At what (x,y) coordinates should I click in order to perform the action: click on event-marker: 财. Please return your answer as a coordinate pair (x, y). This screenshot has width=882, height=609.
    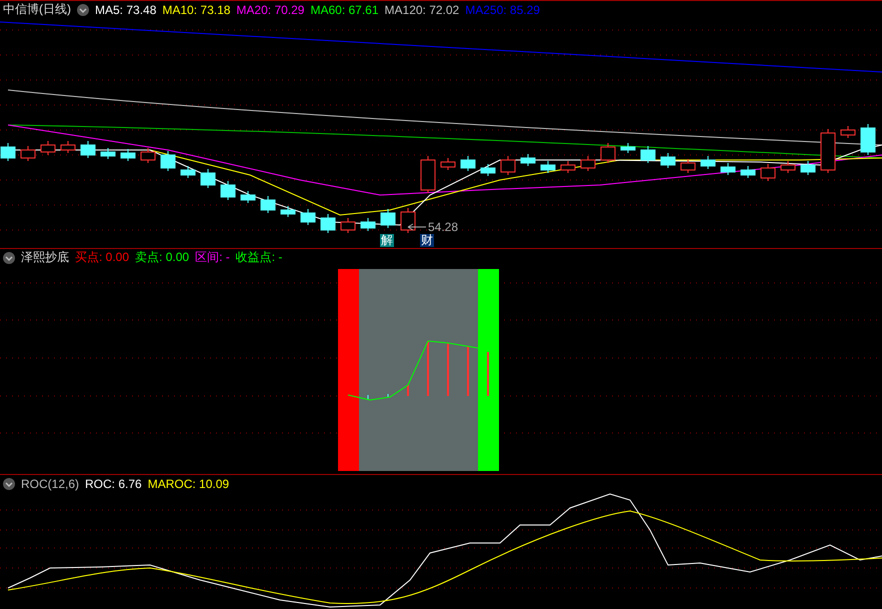
    Looking at the image, I should click on (427, 240).